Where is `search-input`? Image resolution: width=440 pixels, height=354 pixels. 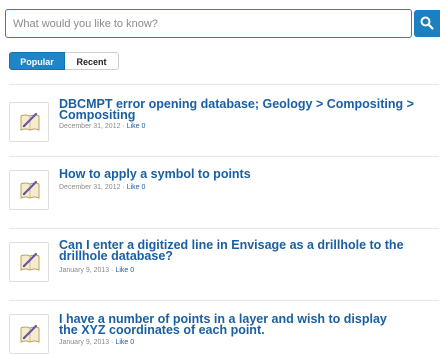 search-input is located at coordinates (208, 23).